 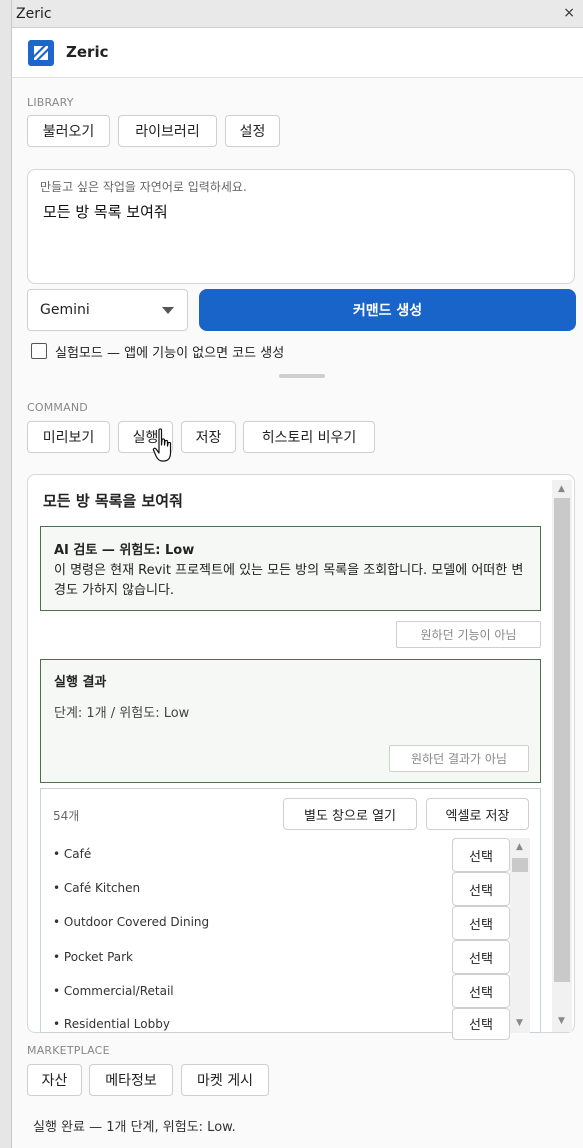 I want to click on metadata-button: 메타정보, so click(x=131, y=1080).